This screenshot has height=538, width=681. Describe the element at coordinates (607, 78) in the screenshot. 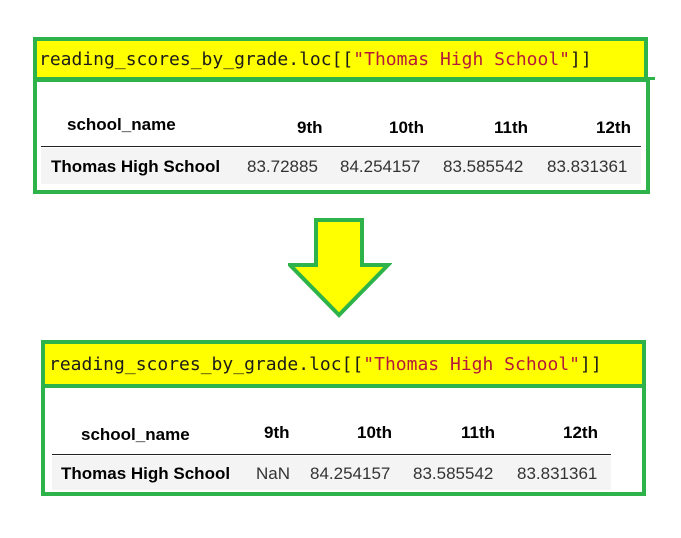

I see `top-table-accent-line` at that location.